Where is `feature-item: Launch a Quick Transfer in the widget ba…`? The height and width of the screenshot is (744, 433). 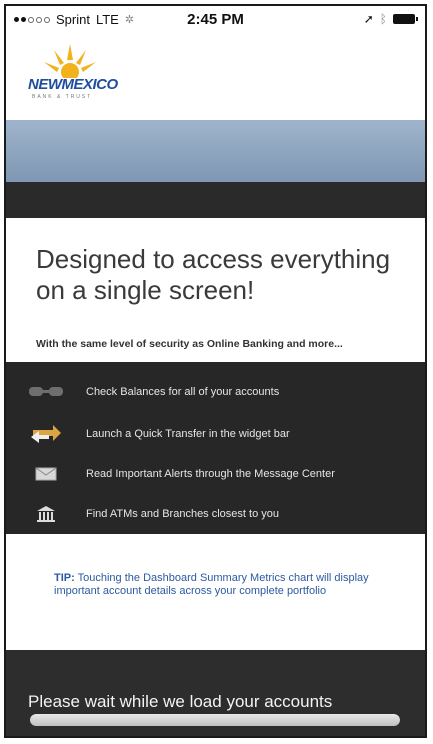
feature-item: Launch a Quick Transfer in the widget ba… is located at coordinates (215, 434).